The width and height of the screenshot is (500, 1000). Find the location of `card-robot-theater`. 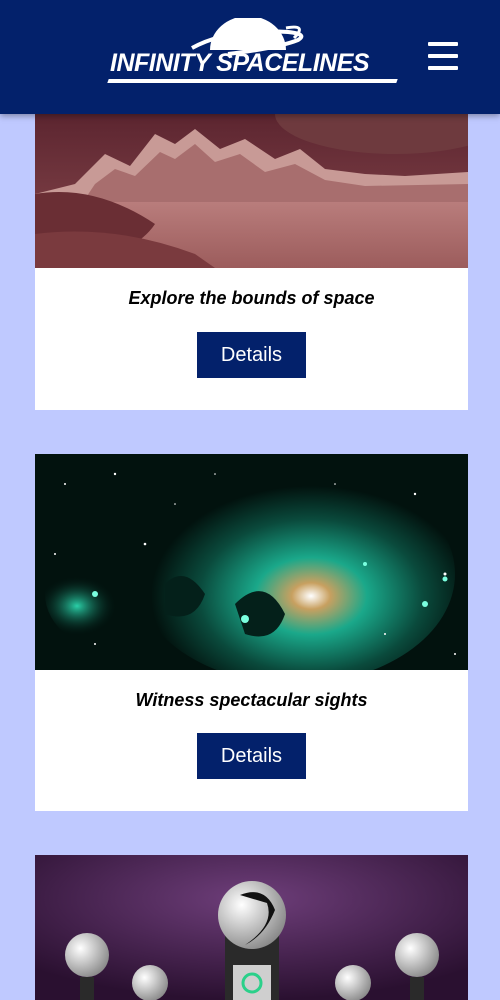

card-robot-theater is located at coordinates (251, 927).